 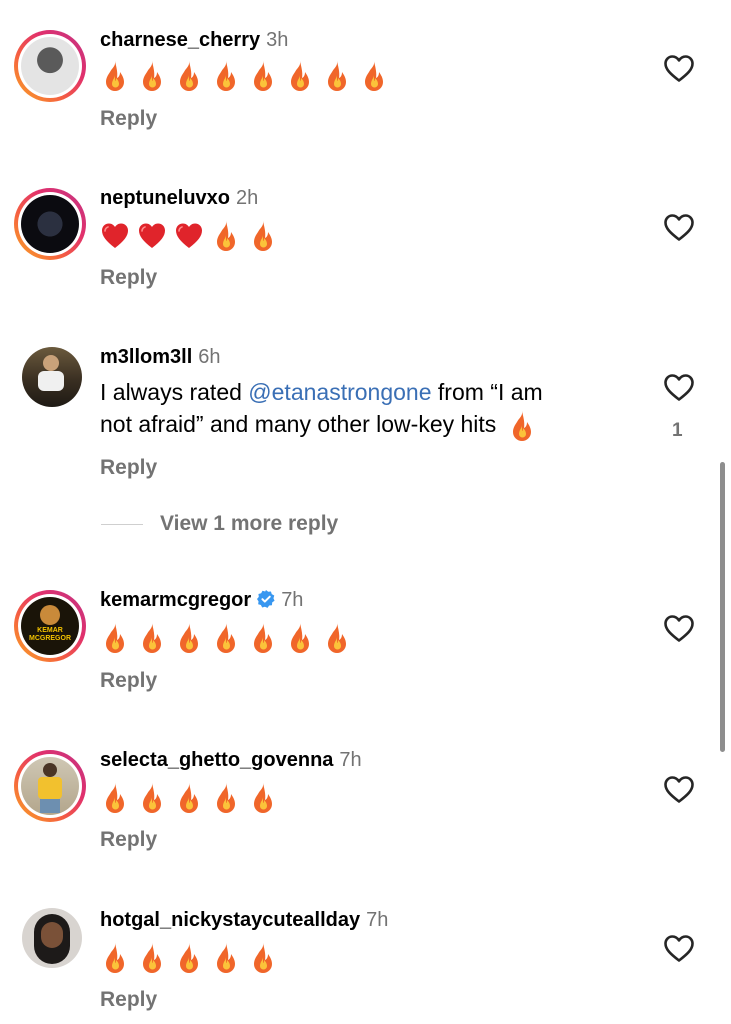 I want to click on avatar: KEMAR MCGREGOR, so click(x=50, y=626).